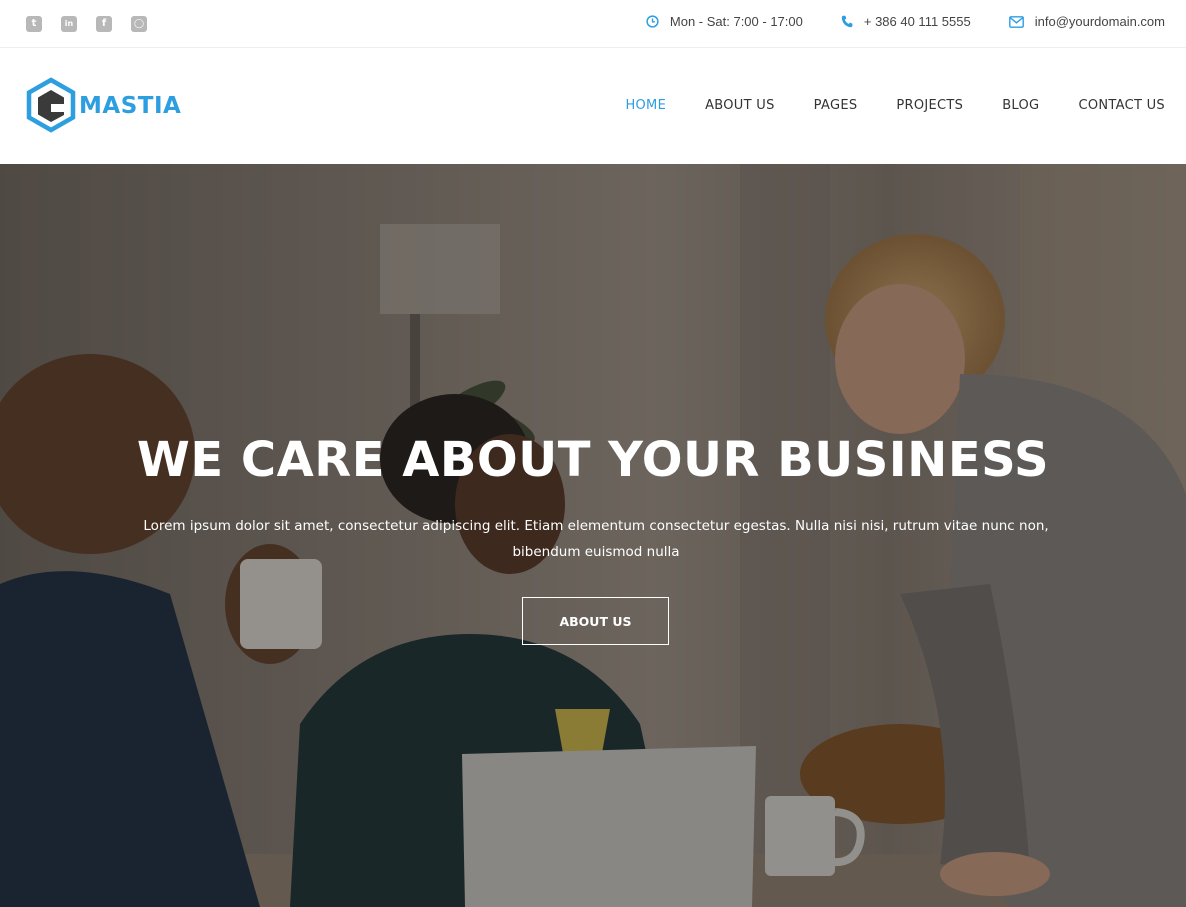  I want to click on facebook-icon: f, so click(104, 24).